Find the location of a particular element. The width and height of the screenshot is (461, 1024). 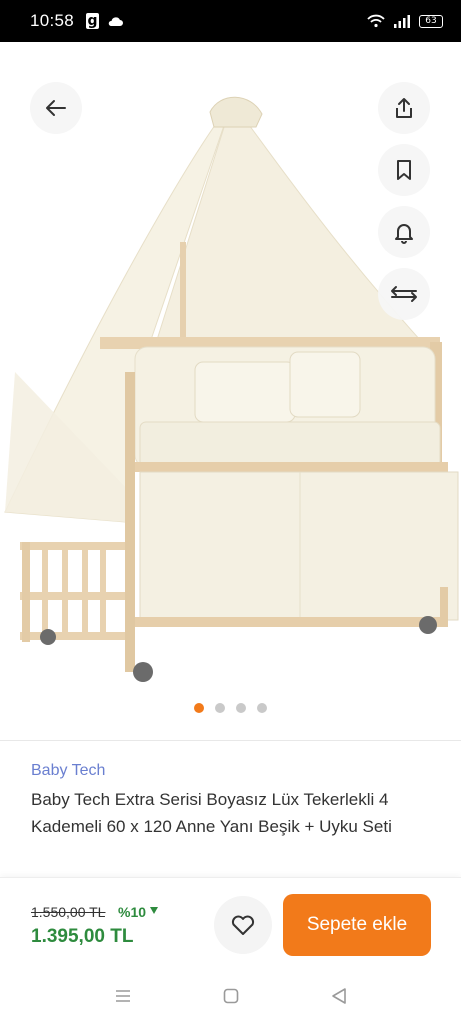

favorite-button is located at coordinates (243, 925).